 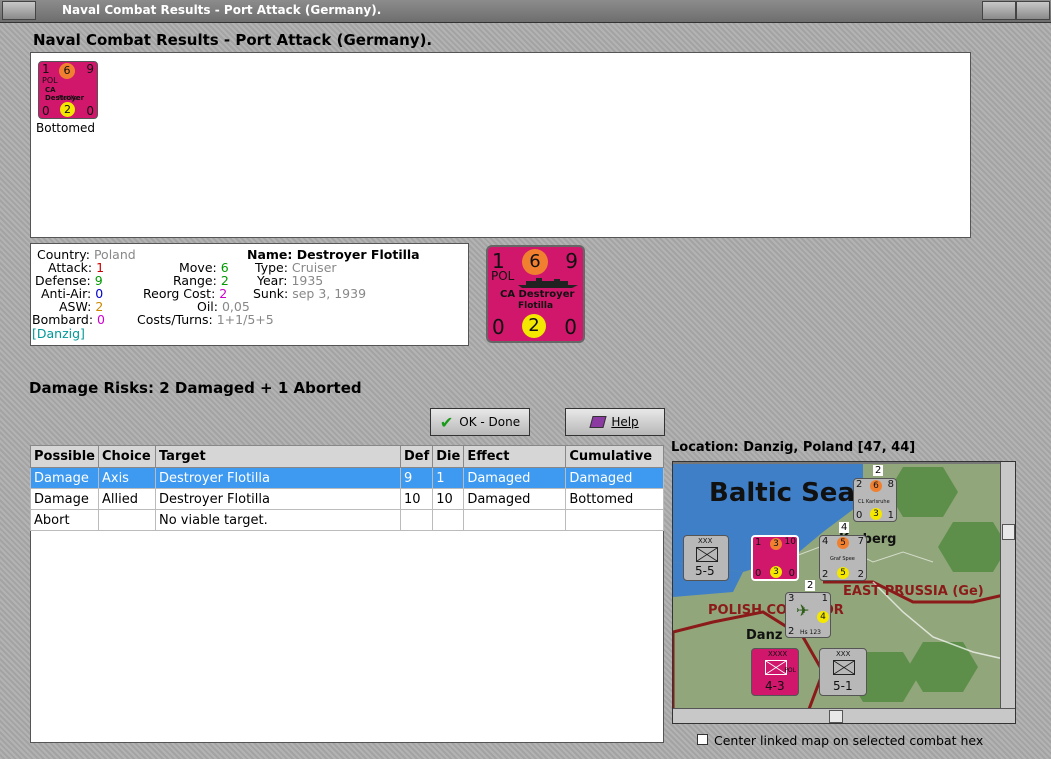 What do you see at coordinates (490, 422) in the screenshot?
I see `ok-label: OK - Done` at bounding box center [490, 422].